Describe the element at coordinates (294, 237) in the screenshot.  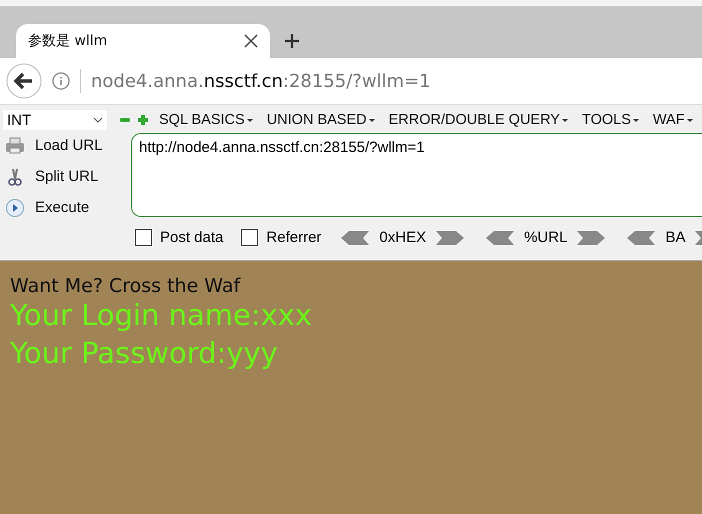
I see `checkbox-label: Referrer` at that location.